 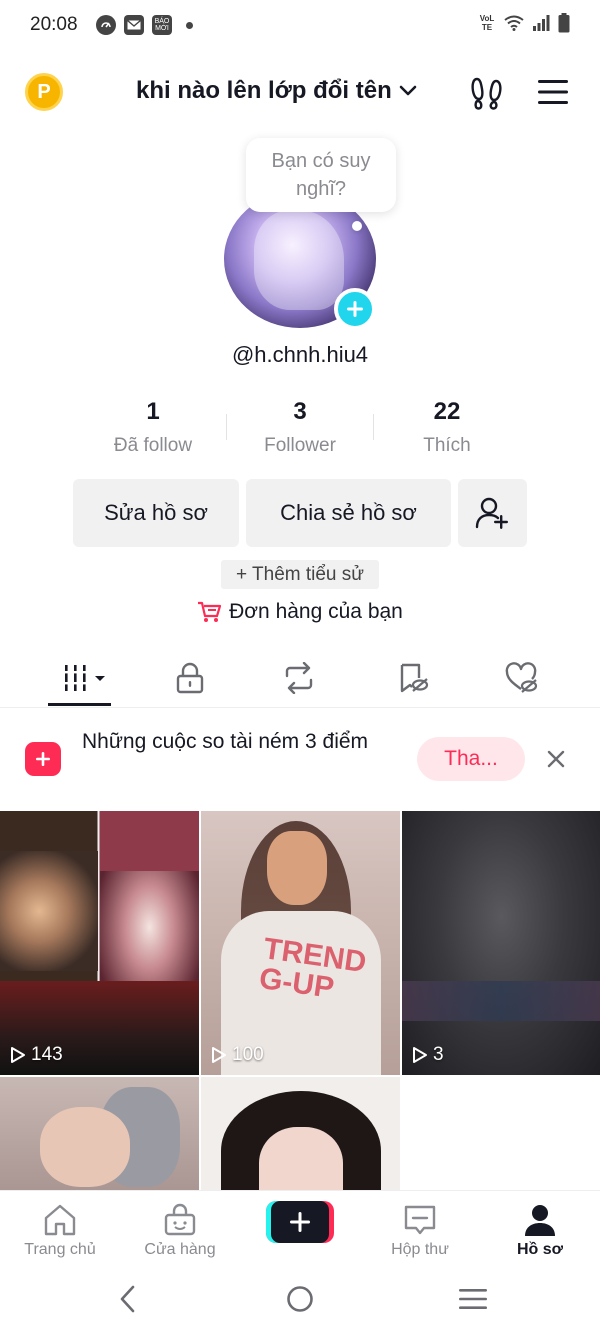 What do you see at coordinates (299, 260) in the screenshot?
I see `avatar-image` at bounding box center [299, 260].